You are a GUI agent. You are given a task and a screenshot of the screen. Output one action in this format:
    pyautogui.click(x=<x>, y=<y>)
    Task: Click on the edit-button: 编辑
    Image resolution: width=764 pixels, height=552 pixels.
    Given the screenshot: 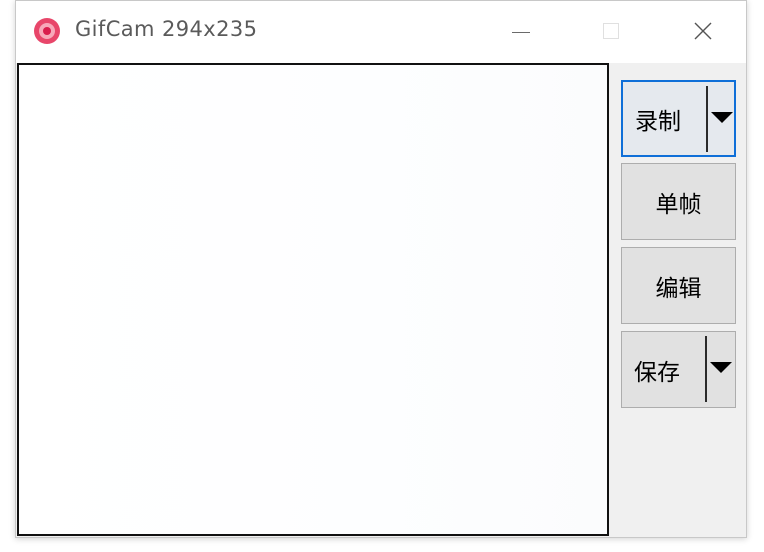 What is the action you would take?
    pyautogui.click(x=678, y=285)
    